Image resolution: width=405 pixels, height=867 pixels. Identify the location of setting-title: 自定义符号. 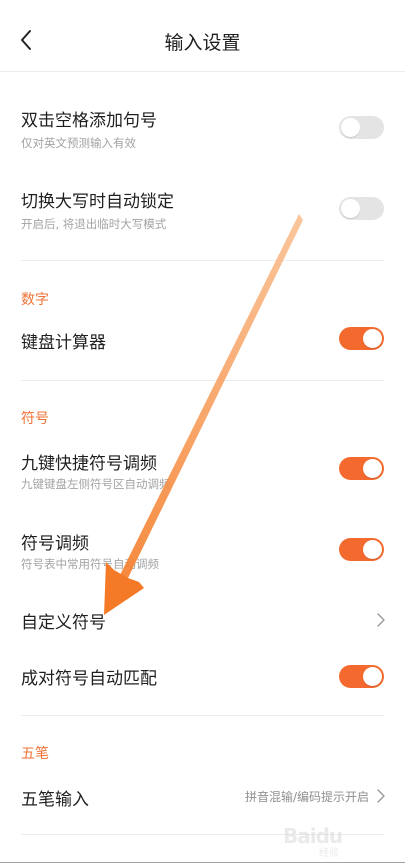
(63, 623).